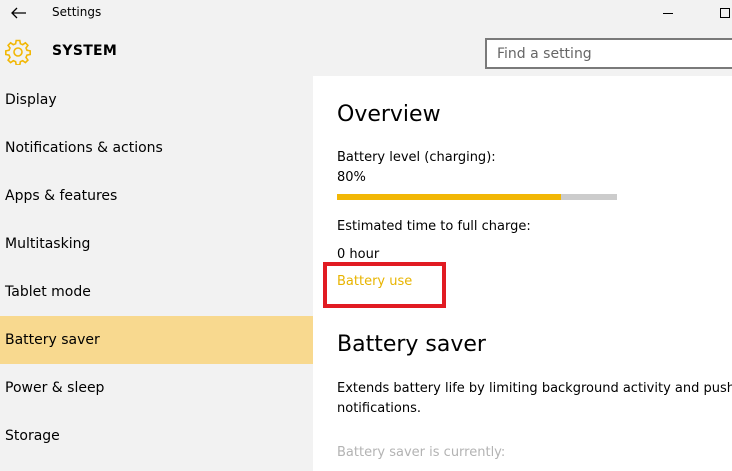 This screenshot has width=732, height=471. What do you see at coordinates (374, 281) in the screenshot?
I see `battery-use-link: Battery use` at bounding box center [374, 281].